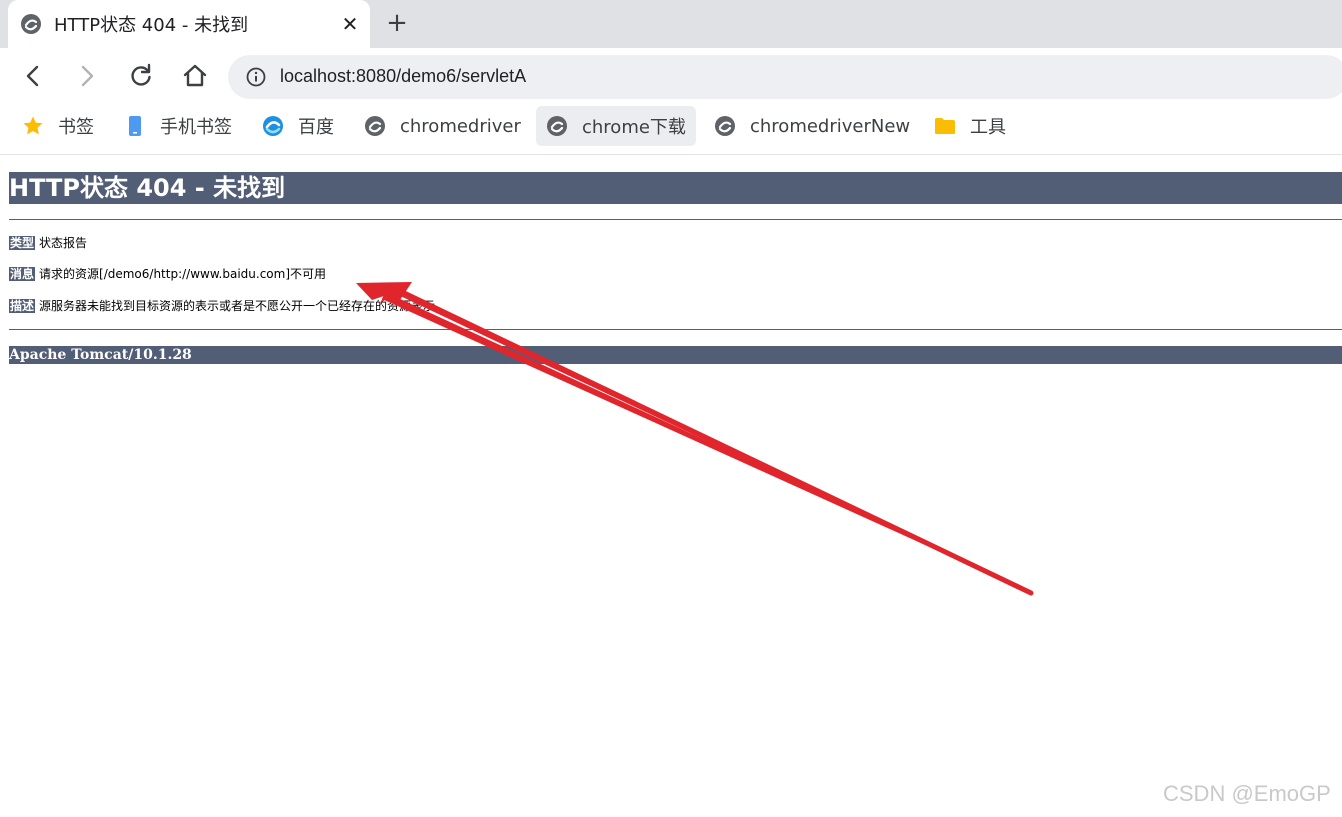  I want to click on active-tab: HTTP状态 404 - 未找到 ✕, so click(189, 24).